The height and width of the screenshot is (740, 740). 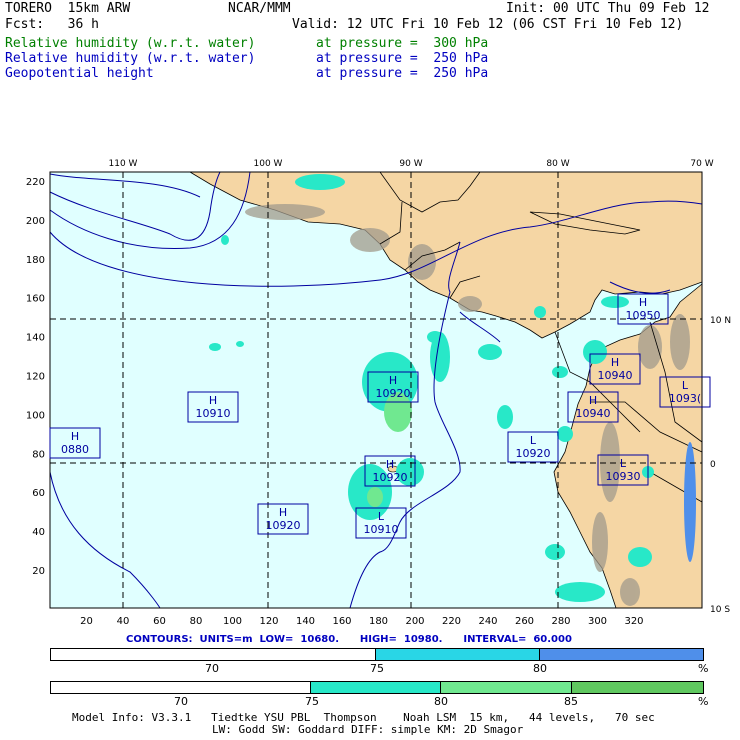 What do you see at coordinates (633, 621) in the screenshot?
I see `grid-x-tick: 320` at bounding box center [633, 621].